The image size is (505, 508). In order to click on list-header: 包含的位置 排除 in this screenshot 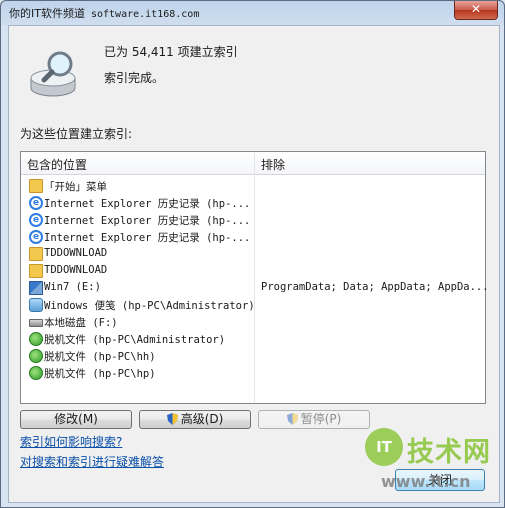, I will do `click(253, 163)`.